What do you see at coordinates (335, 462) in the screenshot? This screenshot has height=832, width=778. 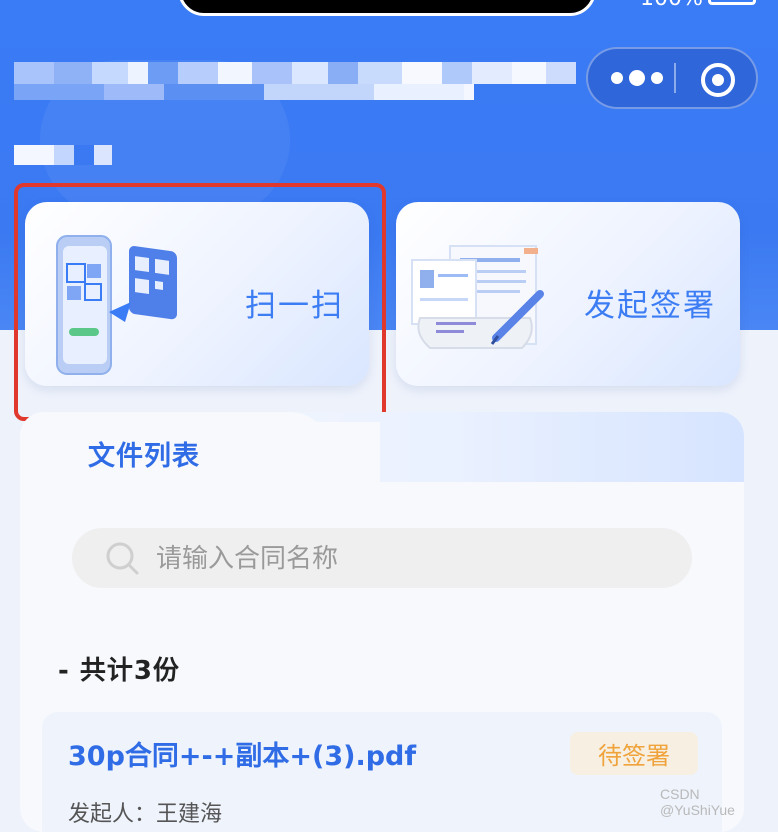 I see `active-tab-curve` at bounding box center [335, 462].